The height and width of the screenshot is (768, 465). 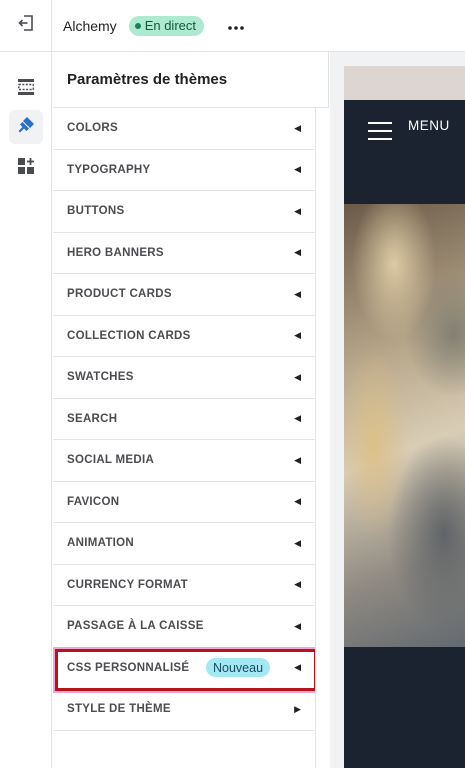 What do you see at coordinates (115, 252) in the screenshot?
I see `settings-item-label: HERO BANNERS` at bounding box center [115, 252].